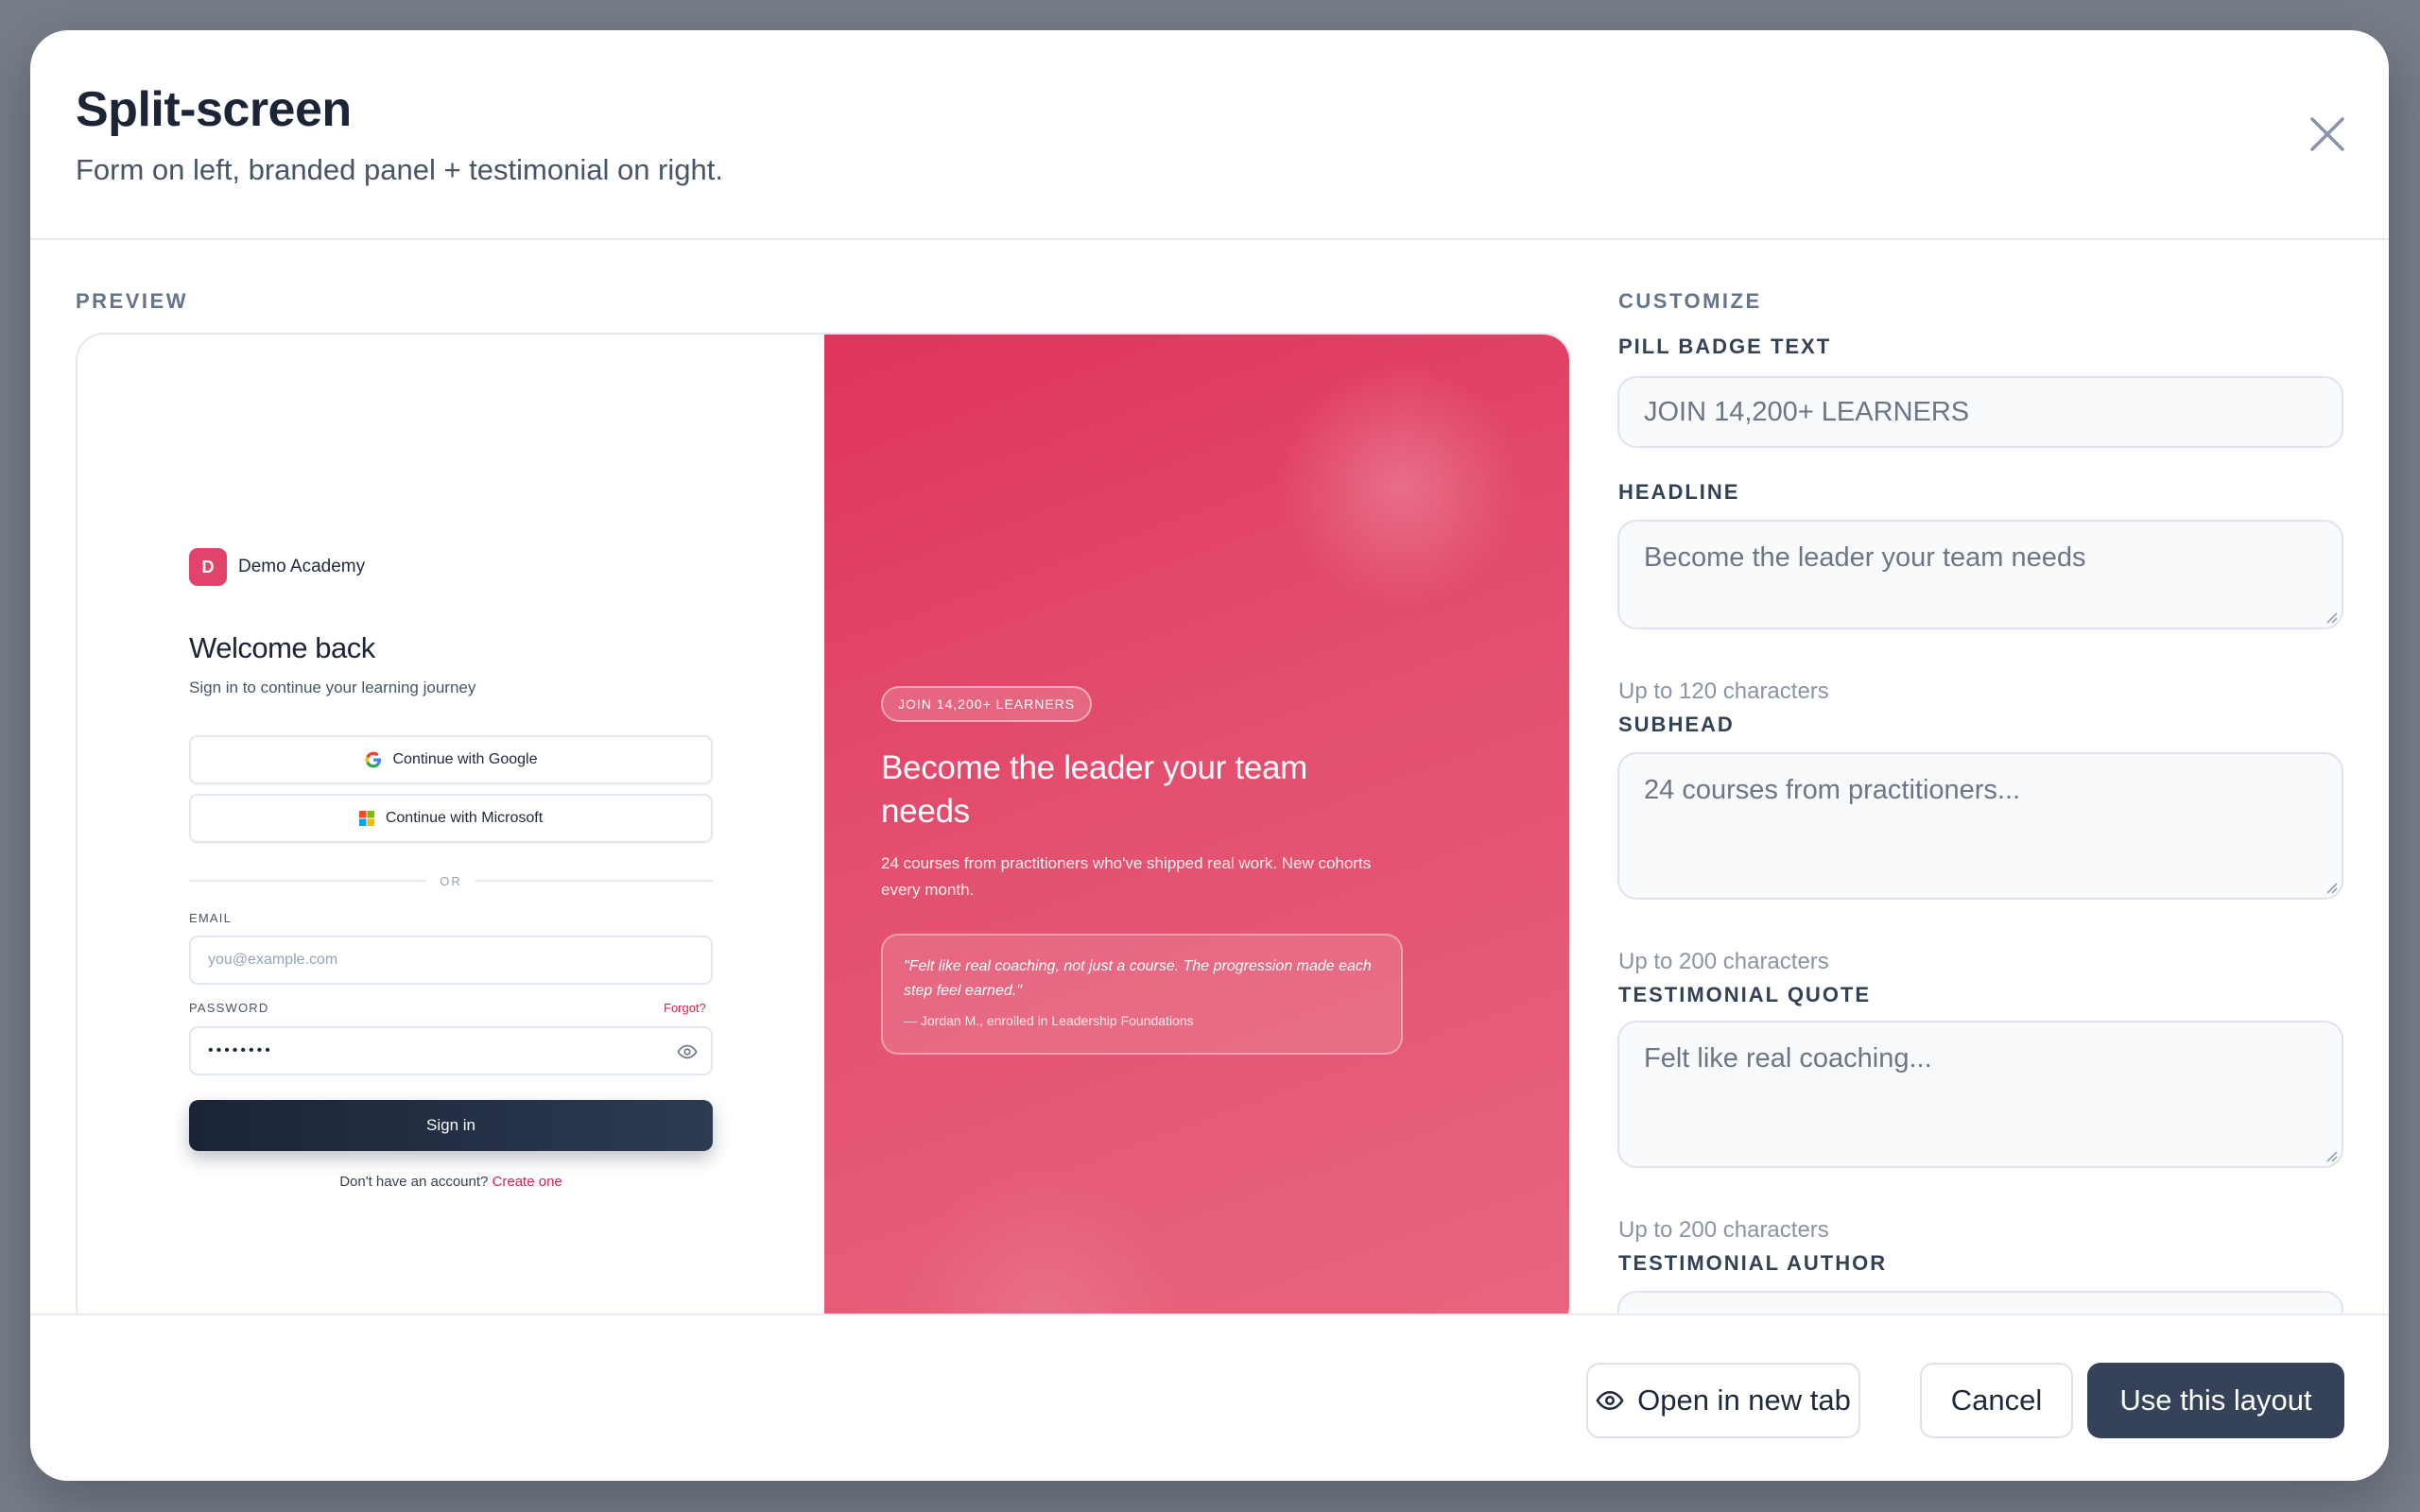 This screenshot has width=2420, height=1512. Describe the element at coordinates (1676, 724) in the screenshot. I see `subhead-label: SUBHEAD` at that location.